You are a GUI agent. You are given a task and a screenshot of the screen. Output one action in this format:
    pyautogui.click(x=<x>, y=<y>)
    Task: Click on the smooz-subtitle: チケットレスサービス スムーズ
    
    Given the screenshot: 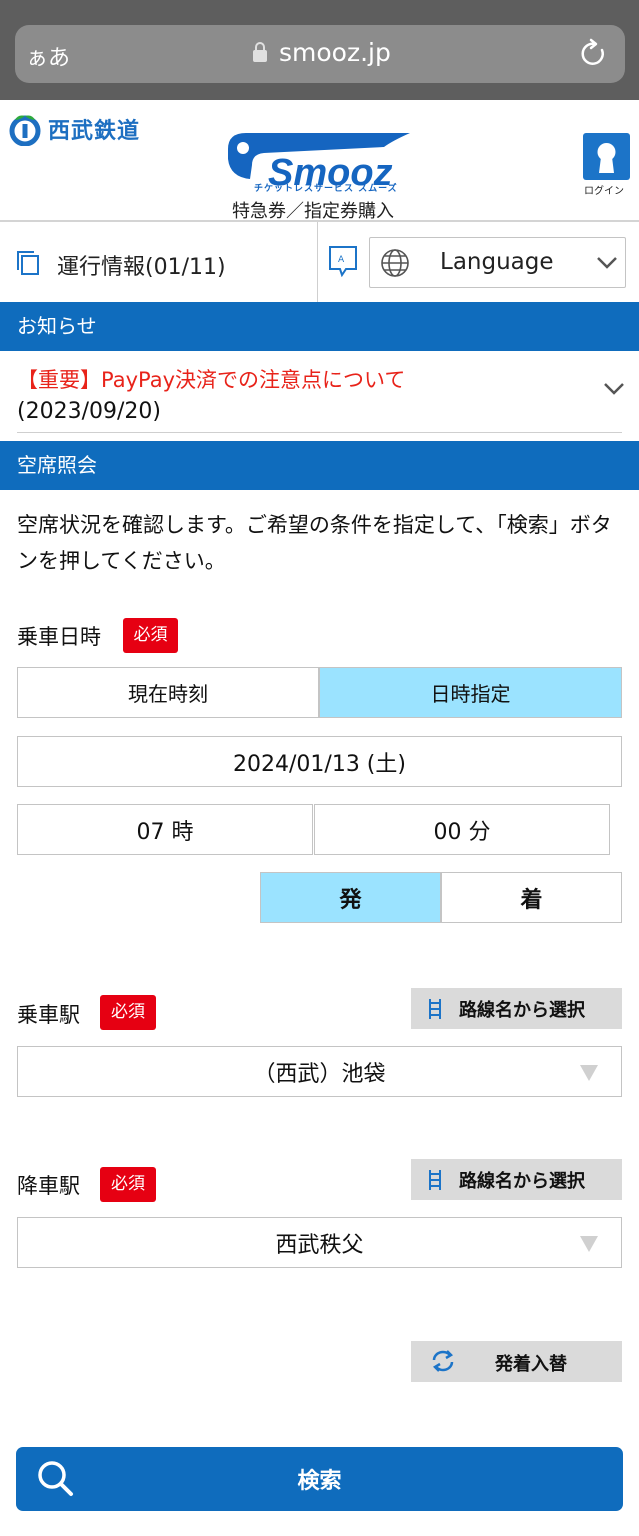 What is the action you would take?
    pyautogui.click(x=326, y=189)
    